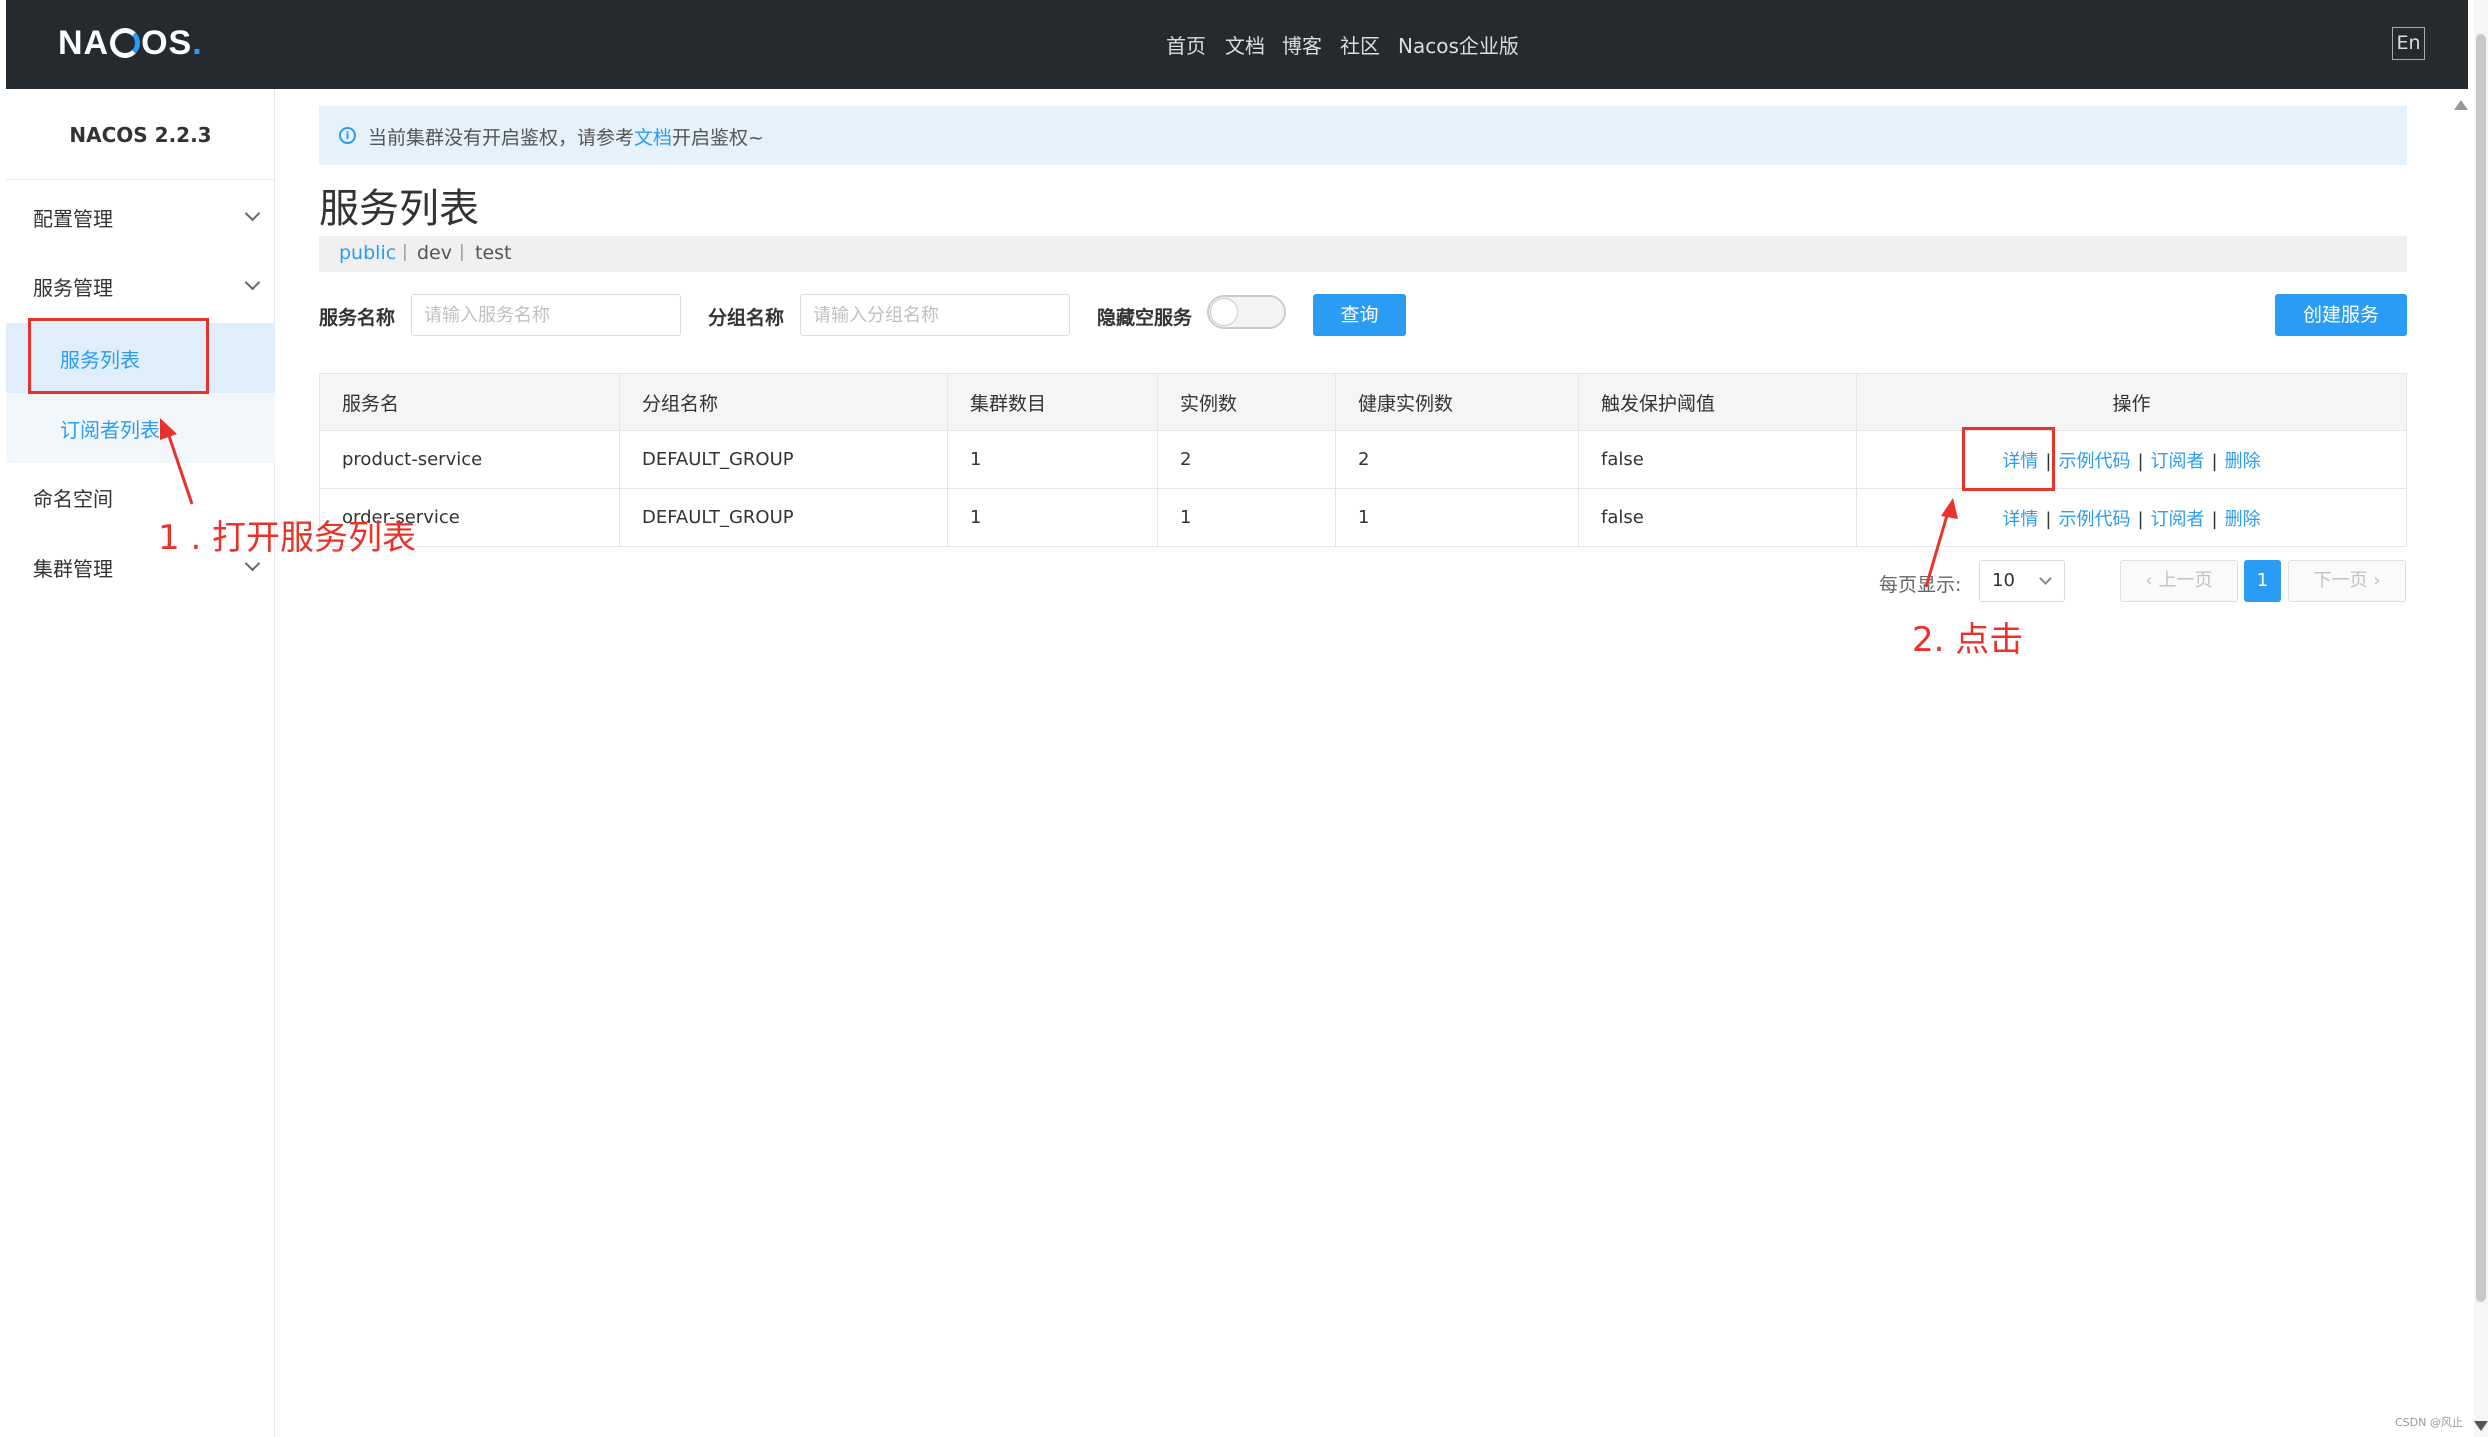 This screenshot has width=2488, height=1437. I want to click on detail-link: 详情, so click(2020, 519).